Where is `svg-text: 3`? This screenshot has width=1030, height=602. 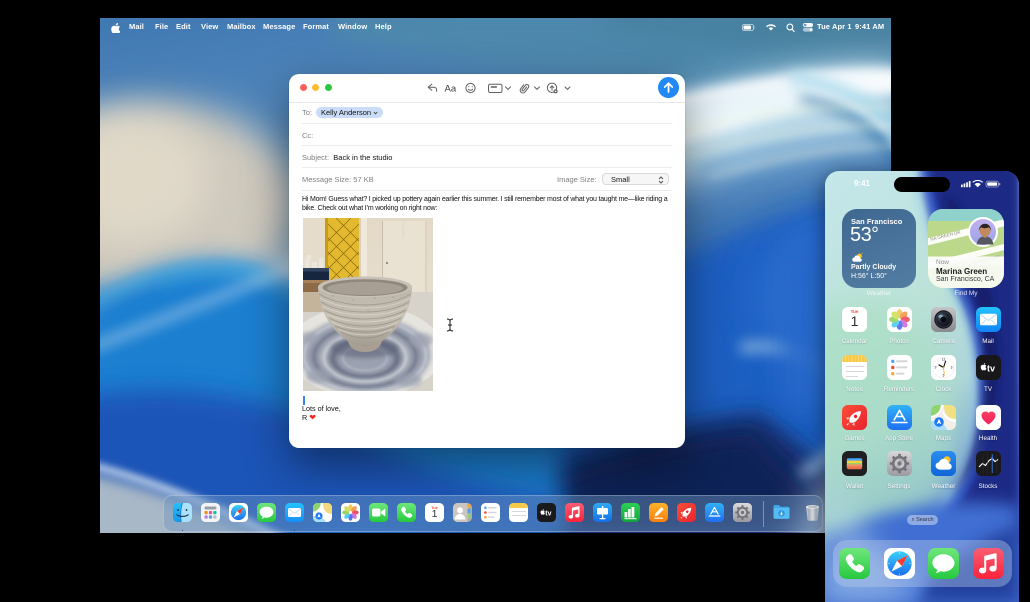
svg-text: 3 is located at coordinates (952, 368).